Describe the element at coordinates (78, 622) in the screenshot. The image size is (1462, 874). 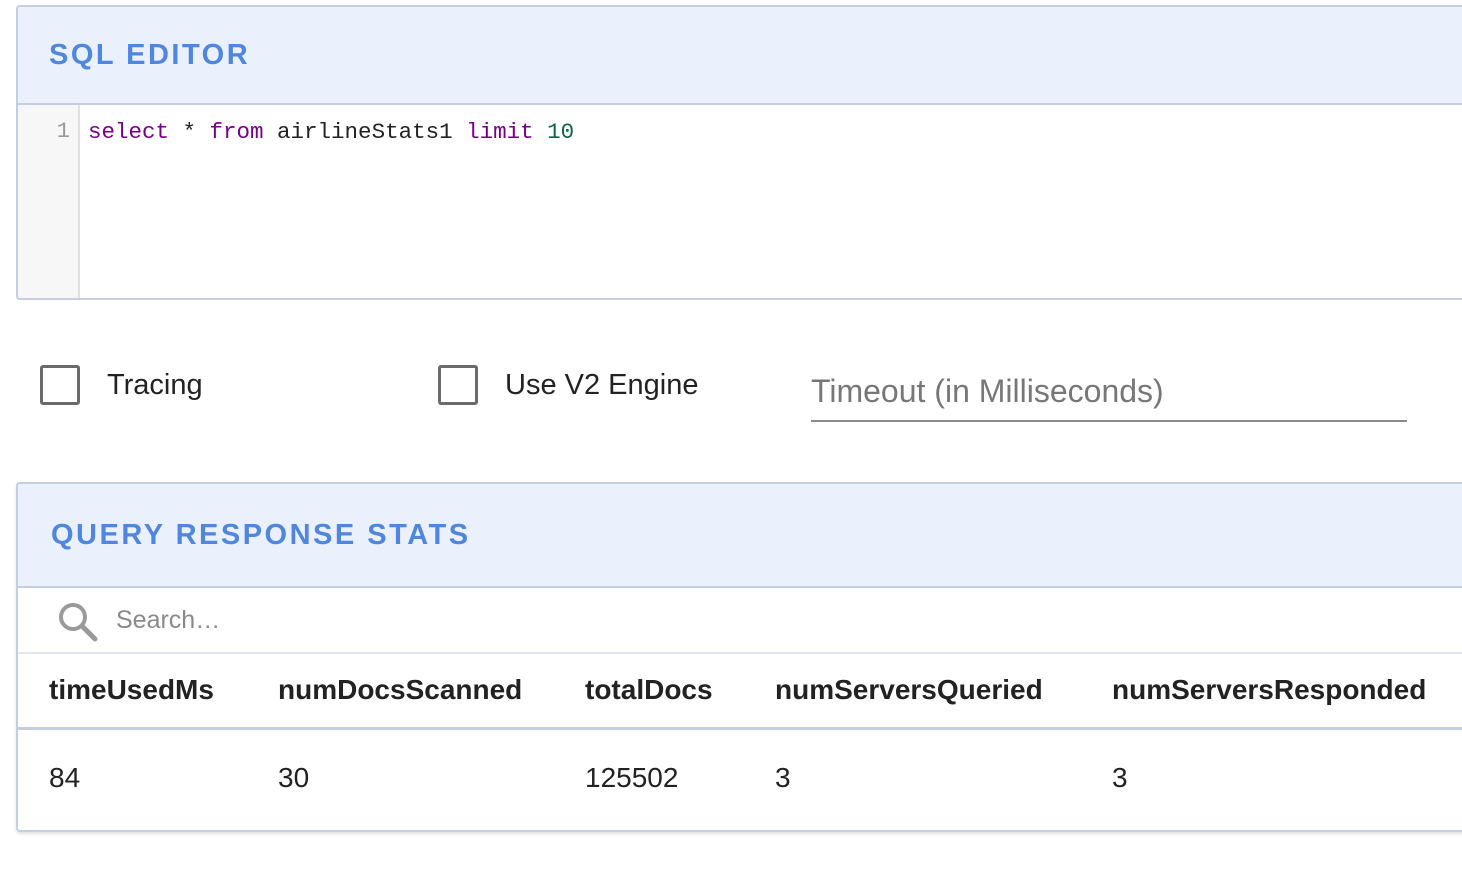
I see `search-icon` at that location.